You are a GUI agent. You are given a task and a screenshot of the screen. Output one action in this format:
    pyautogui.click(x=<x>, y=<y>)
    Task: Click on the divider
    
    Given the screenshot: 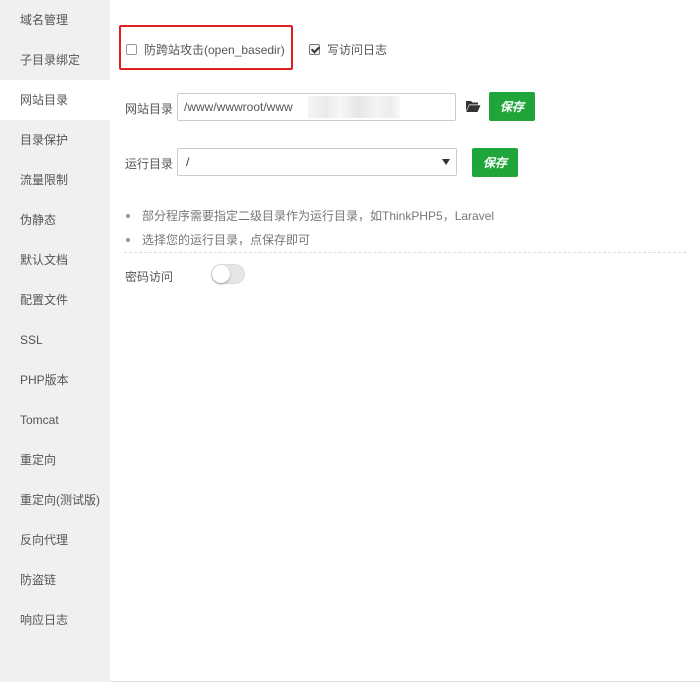 What is the action you would take?
    pyautogui.click(x=405, y=252)
    